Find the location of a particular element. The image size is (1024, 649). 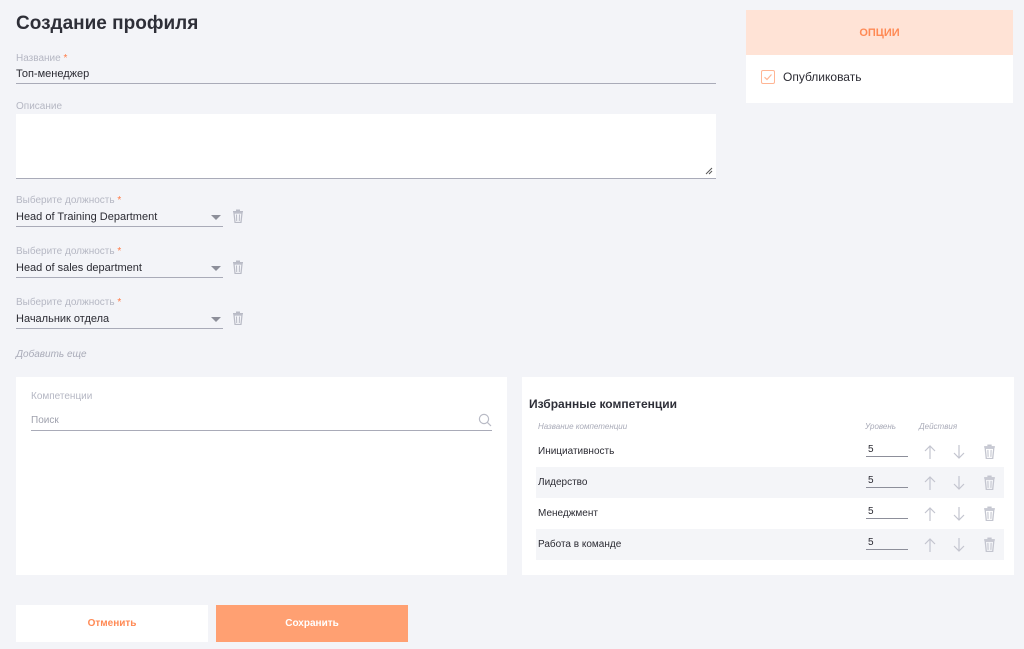

position-value: Начальник отдела is located at coordinates (63, 319).